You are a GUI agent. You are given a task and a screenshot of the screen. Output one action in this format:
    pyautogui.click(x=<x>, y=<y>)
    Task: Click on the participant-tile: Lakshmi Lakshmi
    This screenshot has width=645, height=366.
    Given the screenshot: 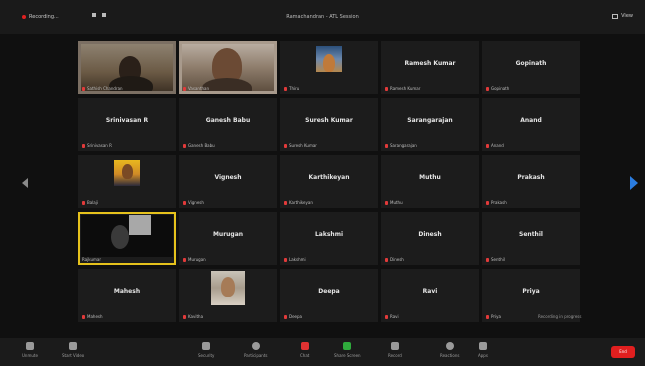 What is the action you would take?
    pyautogui.click(x=329, y=238)
    